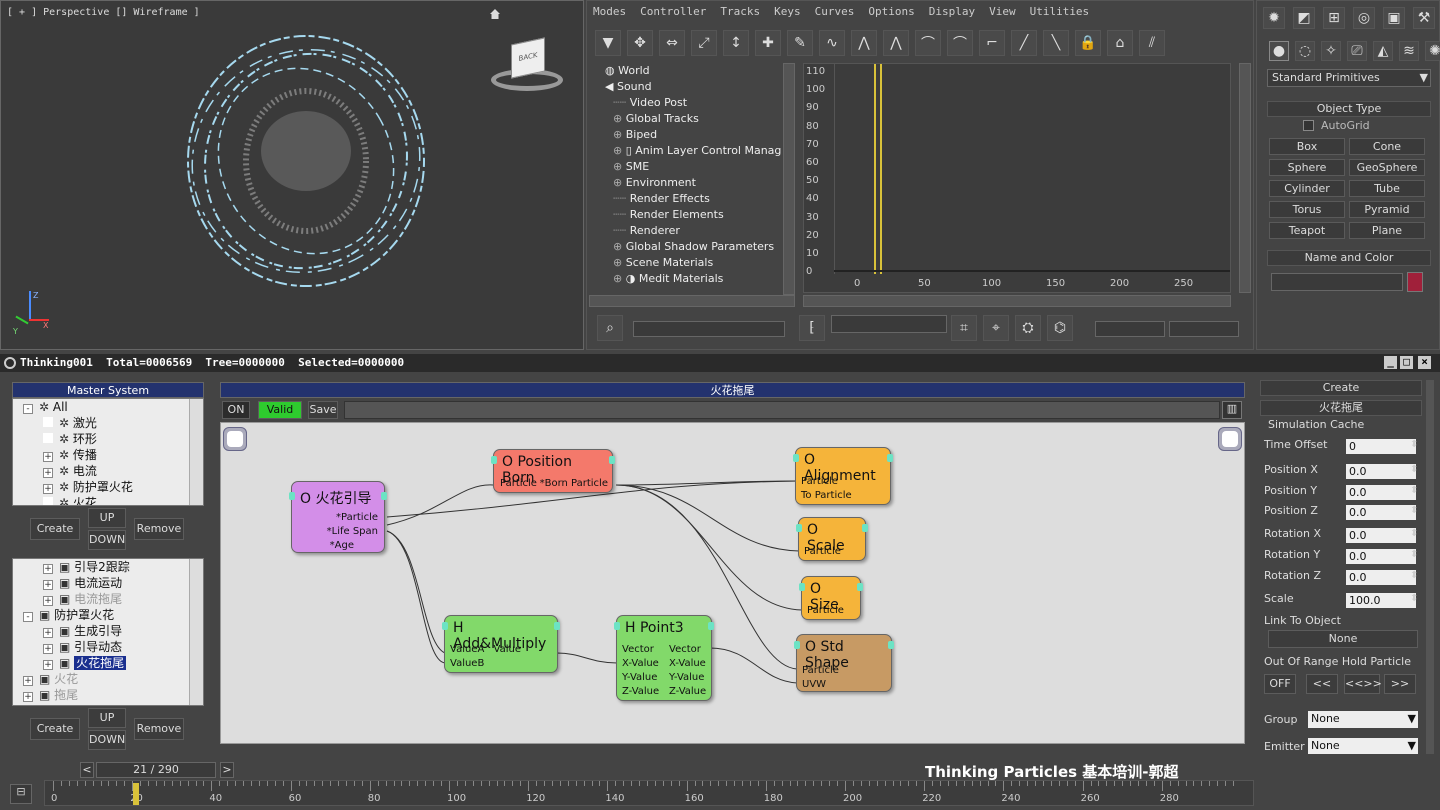 This screenshot has width=1440, height=810. I want to click on primitive-plane-button: Plane, so click(1387, 230).